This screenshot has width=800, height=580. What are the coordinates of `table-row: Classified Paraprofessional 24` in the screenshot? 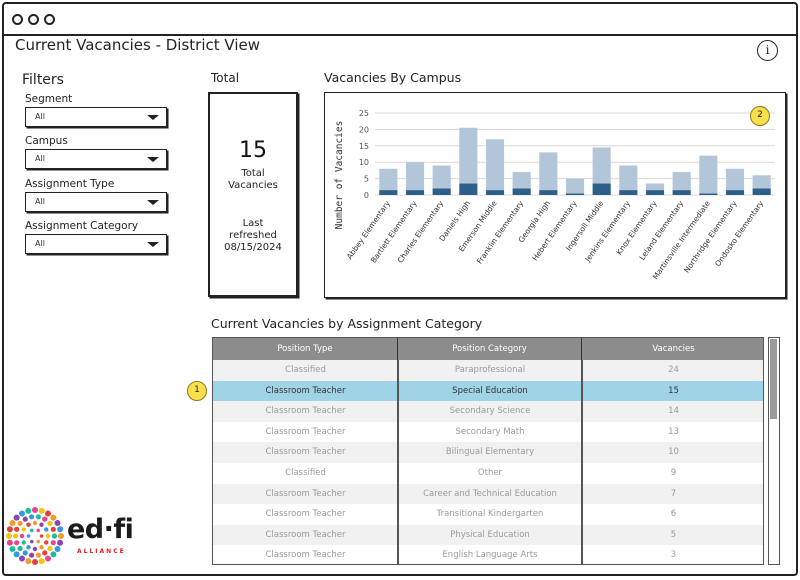 It's located at (488, 370).